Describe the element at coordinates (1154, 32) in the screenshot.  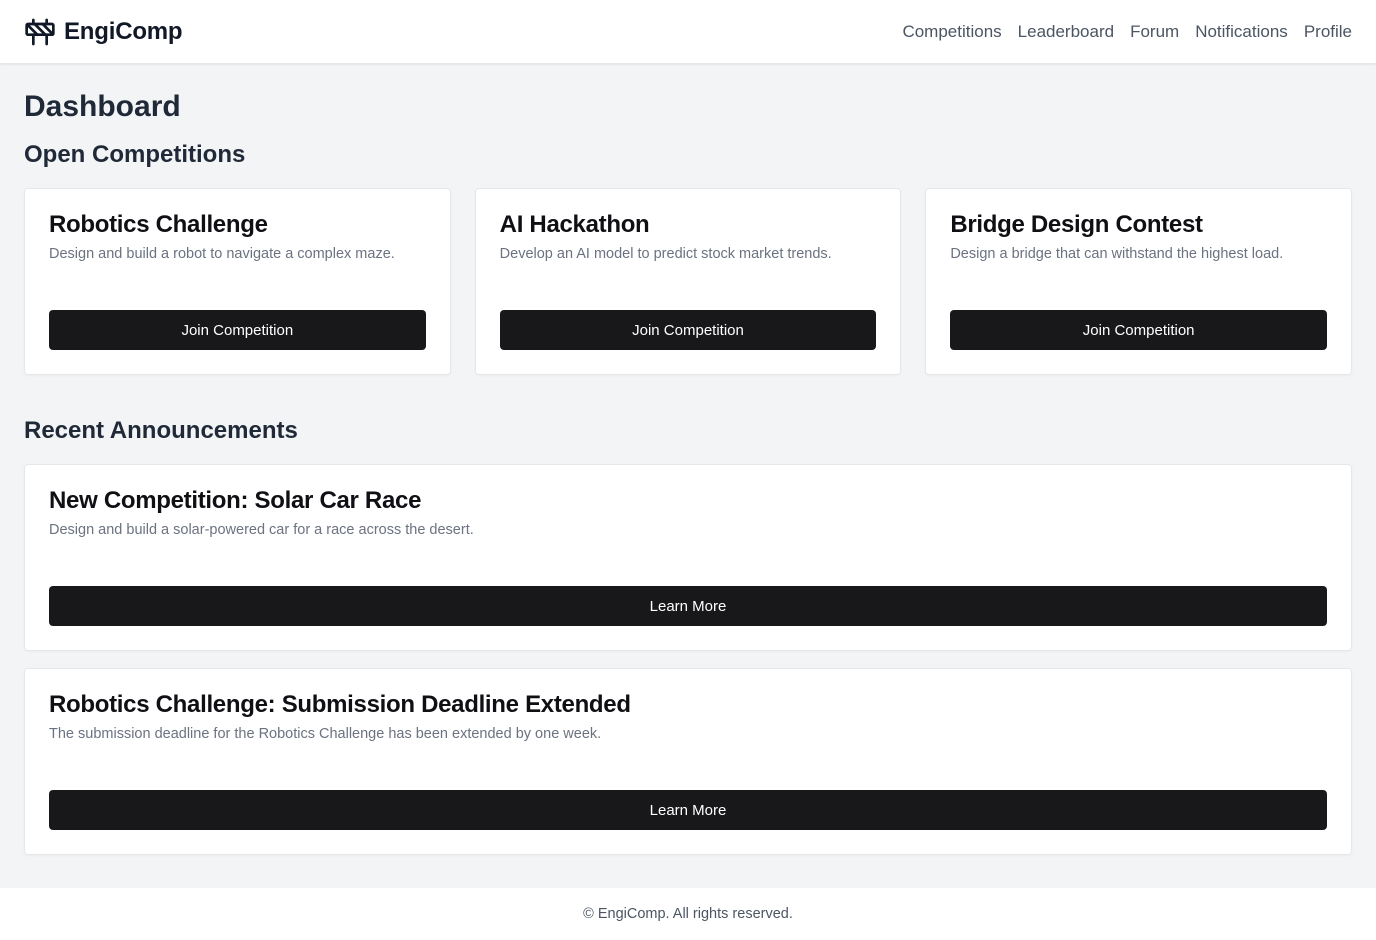
I see `nav-forum: Forum` at that location.